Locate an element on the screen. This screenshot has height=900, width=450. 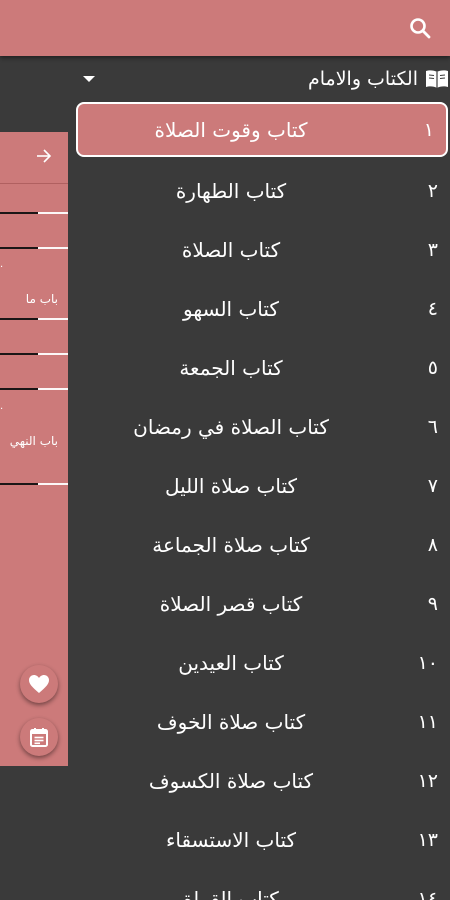
toc-item-number: ٤ is located at coordinates (432, 308).